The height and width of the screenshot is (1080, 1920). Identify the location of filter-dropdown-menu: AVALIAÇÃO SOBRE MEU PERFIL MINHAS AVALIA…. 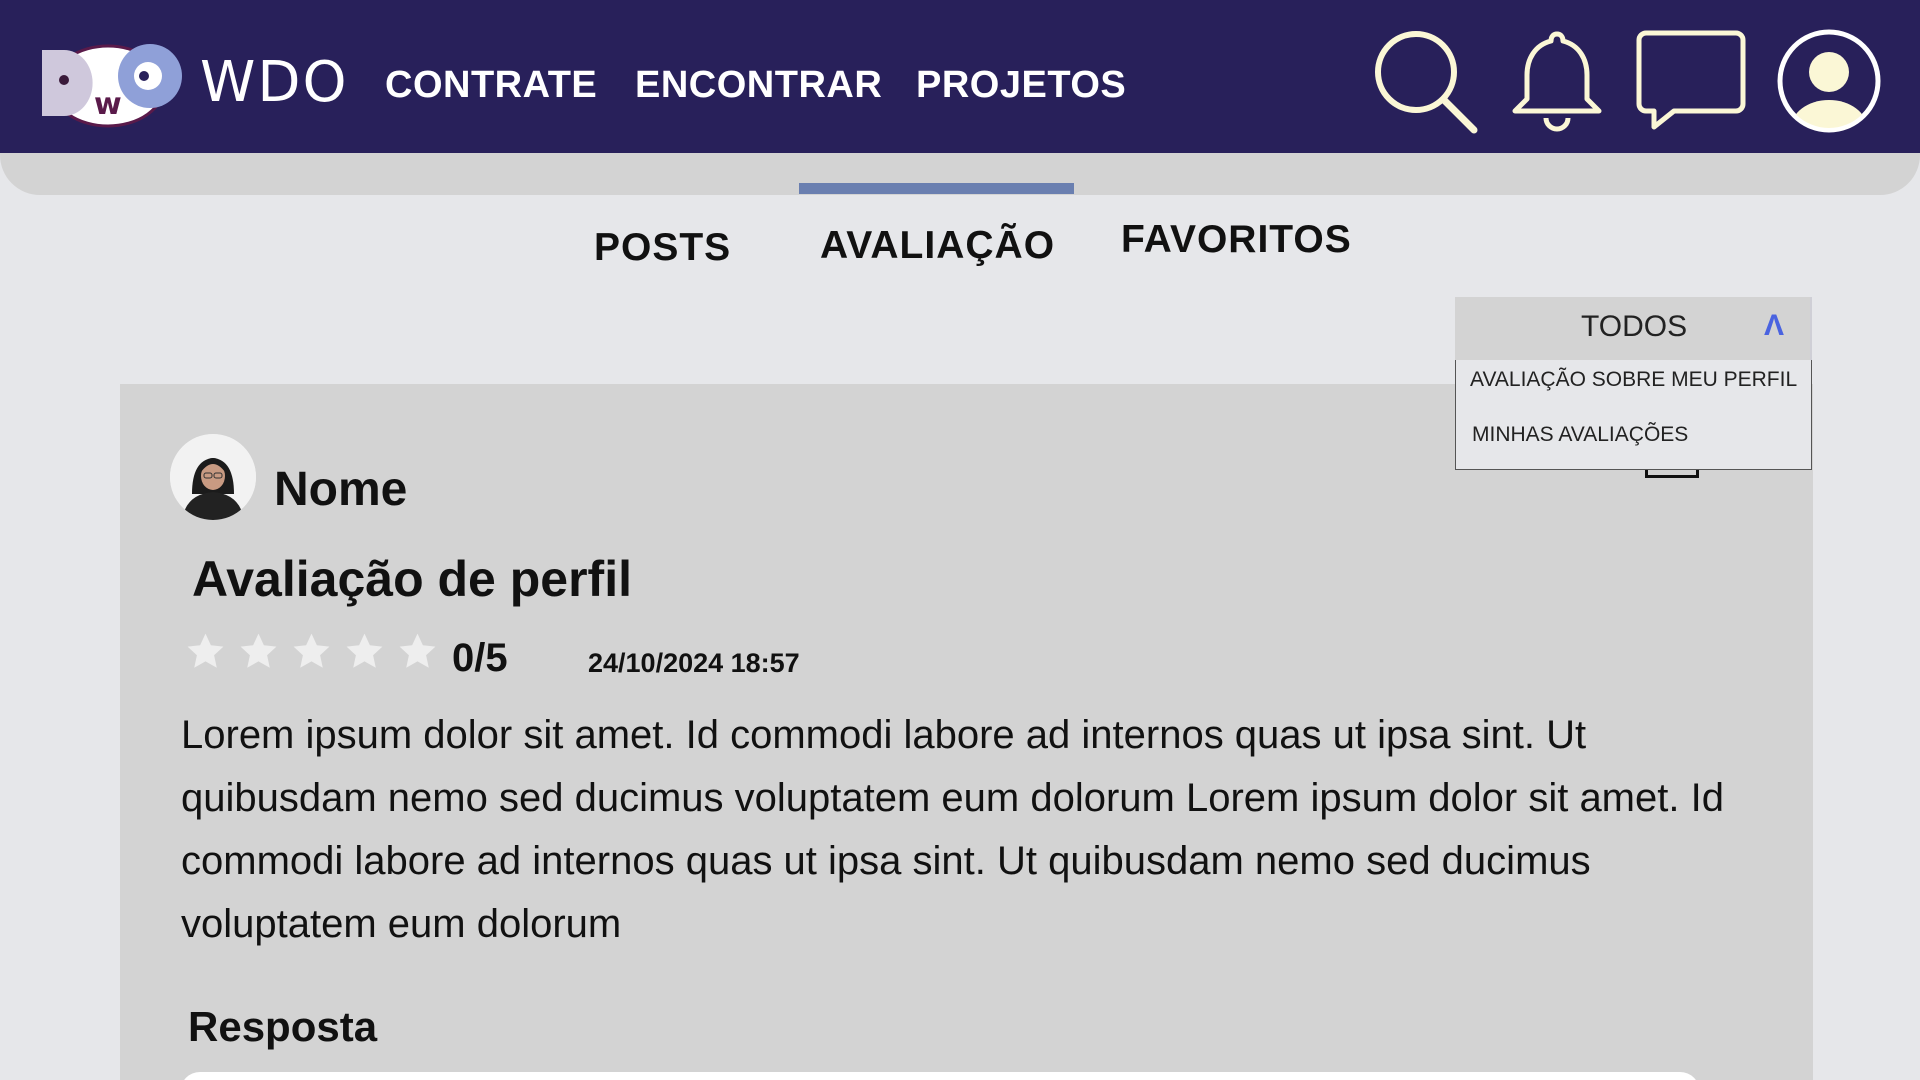
(1633, 415).